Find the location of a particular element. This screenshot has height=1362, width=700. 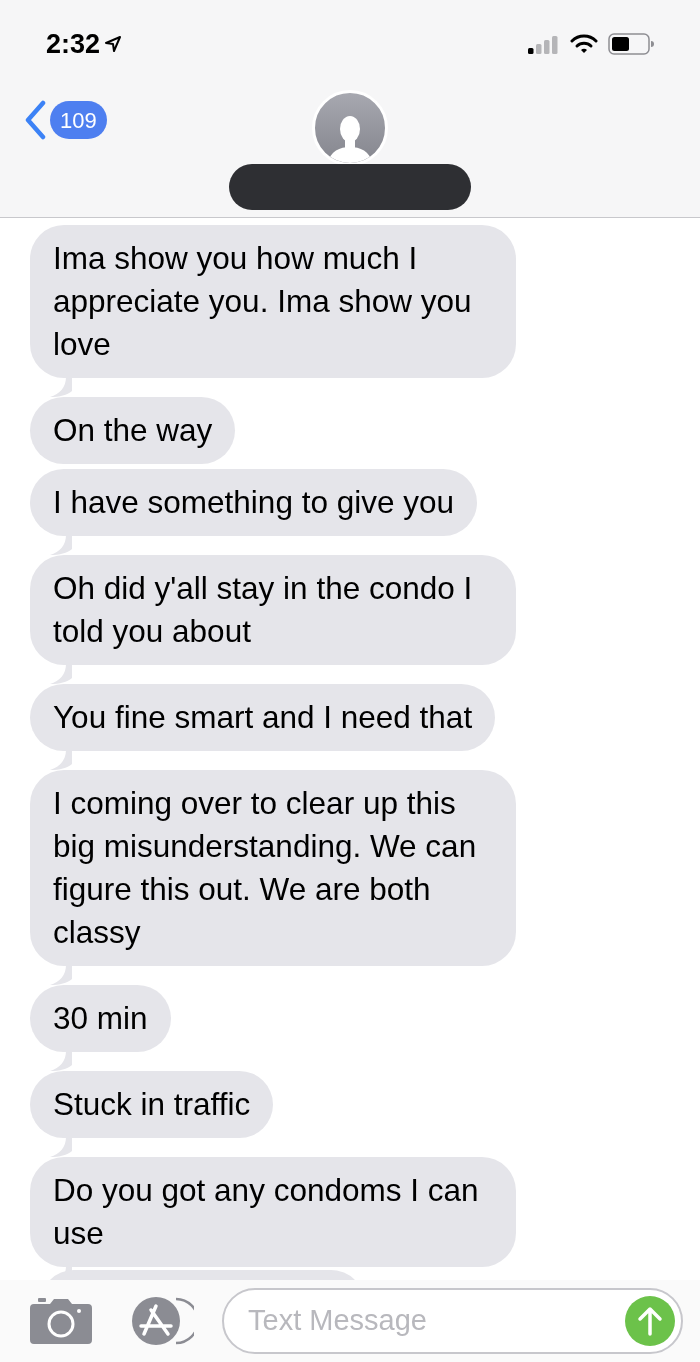

message-bubble: I coming over to clear up this big misunderstanding. We can figure this out. We are both classy is located at coordinates (273, 868).